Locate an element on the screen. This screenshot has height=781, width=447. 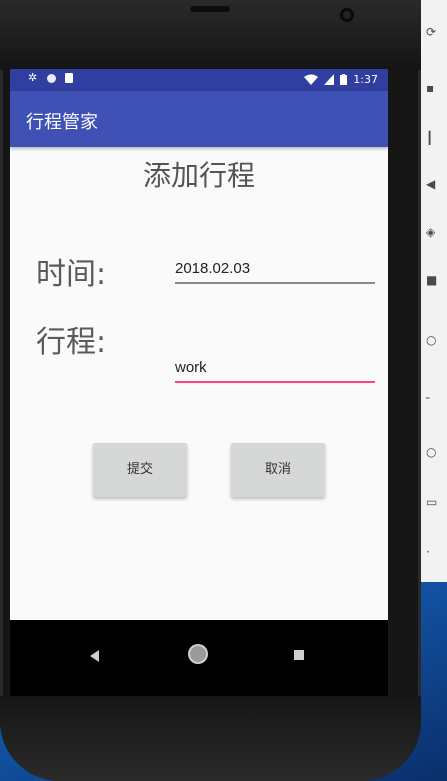
sim-icon is located at coordinates (69, 78).